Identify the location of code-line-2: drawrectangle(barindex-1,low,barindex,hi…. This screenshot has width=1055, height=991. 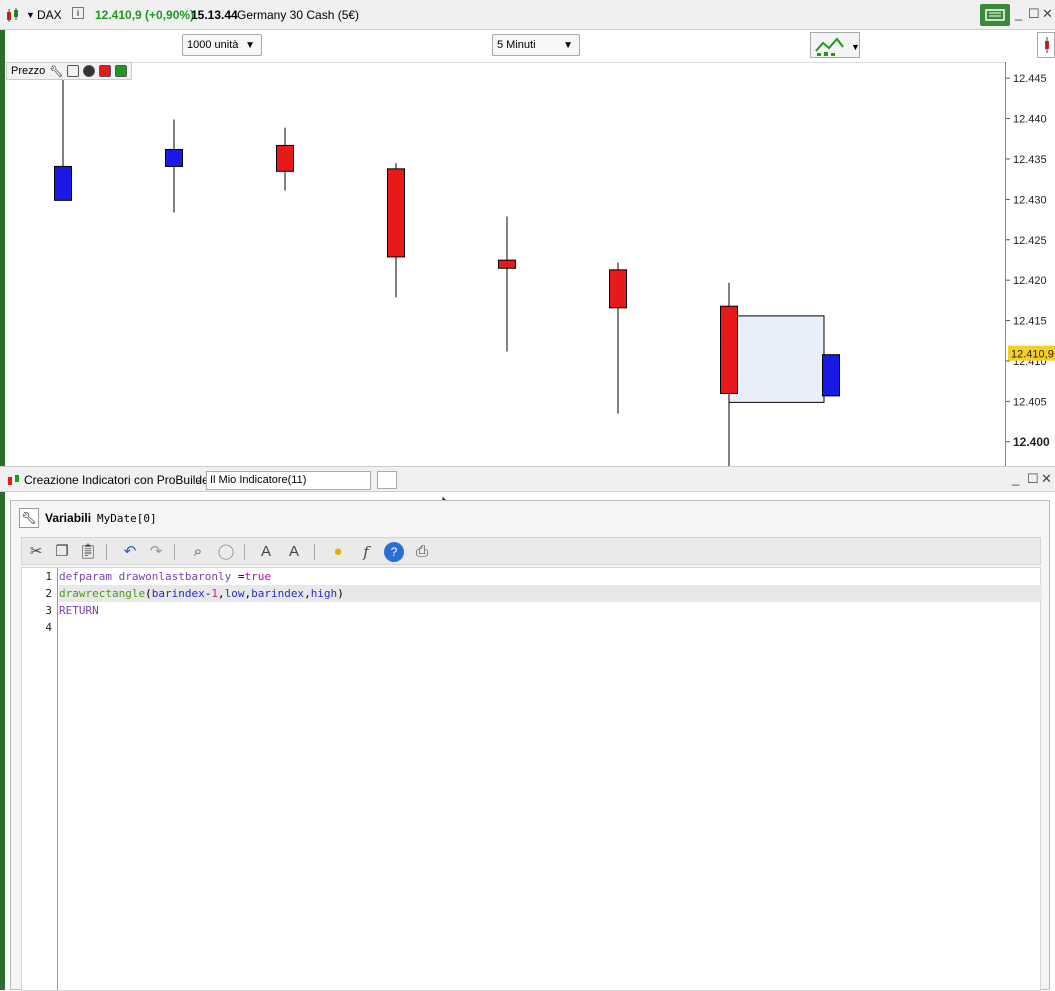
(550, 593).